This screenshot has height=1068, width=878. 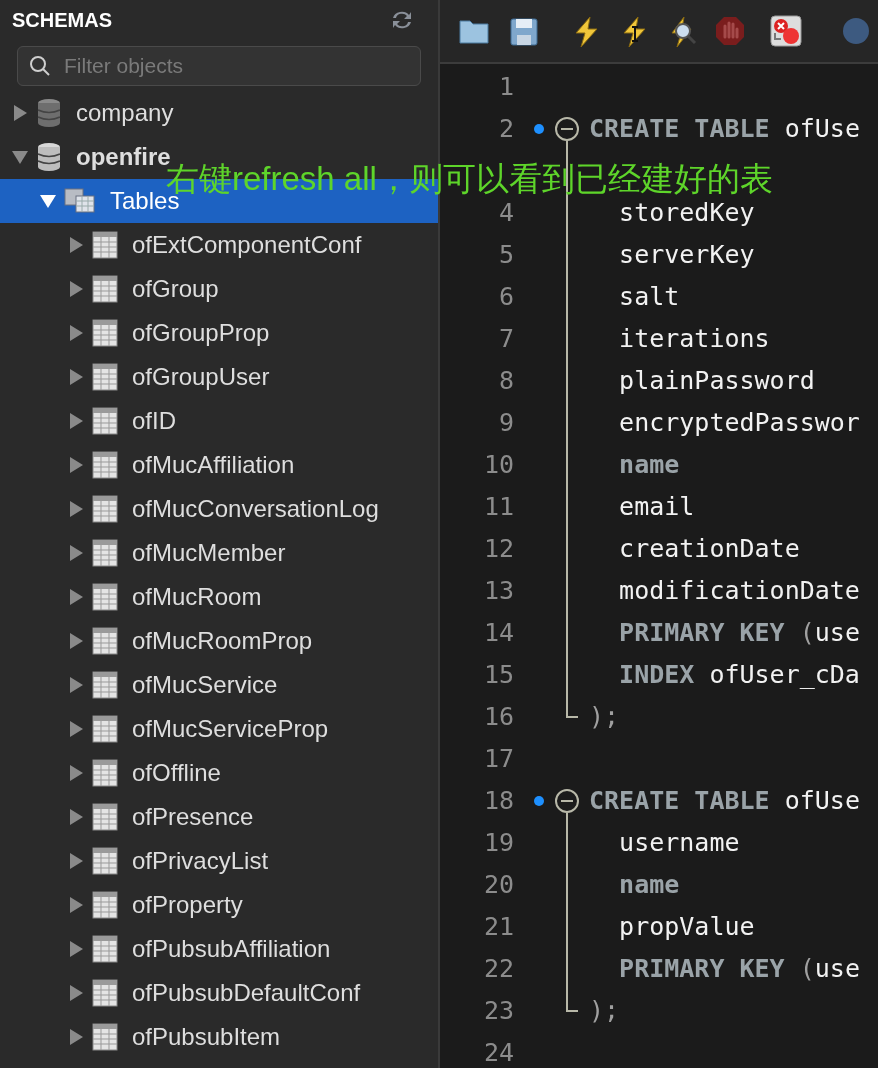 What do you see at coordinates (49, 157) in the screenshot?
I see `database-icon` at bounding box center [49, 157].